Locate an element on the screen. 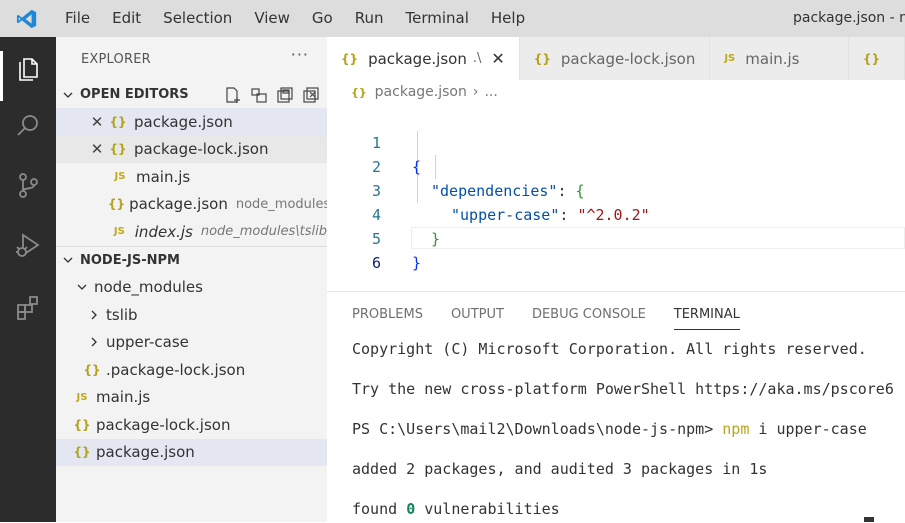 This screenshot has height=523, width=905. open-editors-label: OPEN EDITORS is located at coordinates (134, 94).